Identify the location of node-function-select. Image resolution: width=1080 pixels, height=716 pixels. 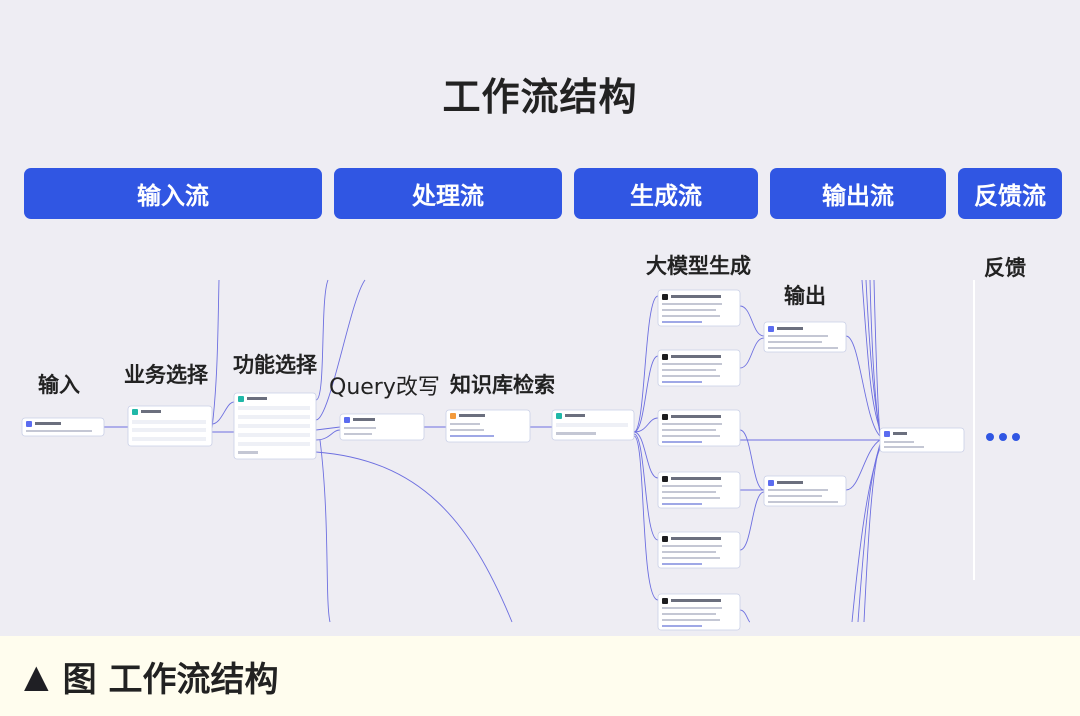
(275, 426).